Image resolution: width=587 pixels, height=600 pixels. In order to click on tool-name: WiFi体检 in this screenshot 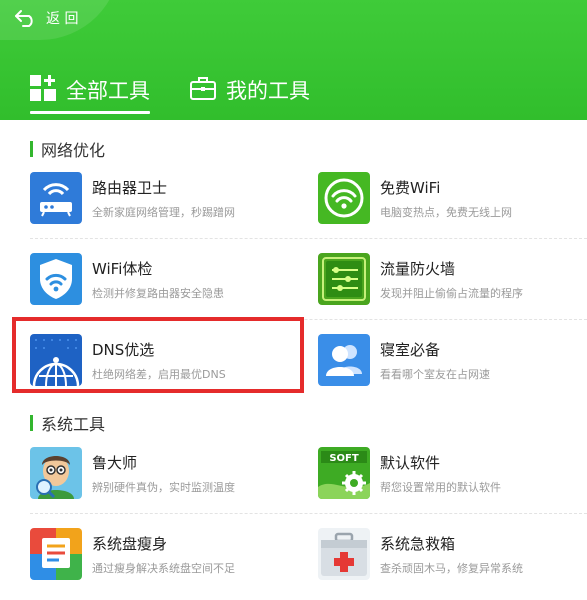, I will do `click(122, 268)`.